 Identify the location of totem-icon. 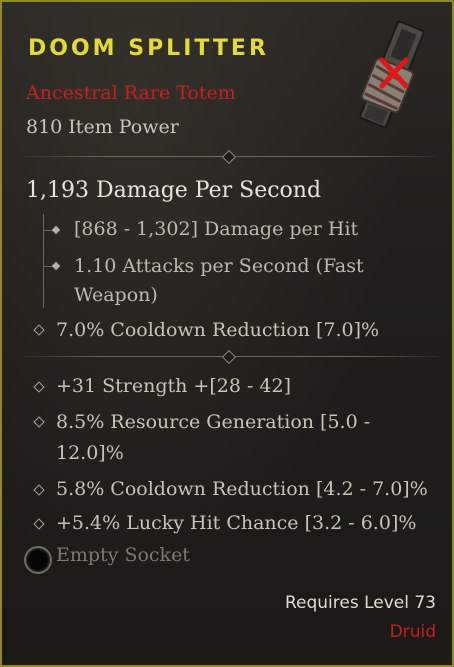
(392, 74).